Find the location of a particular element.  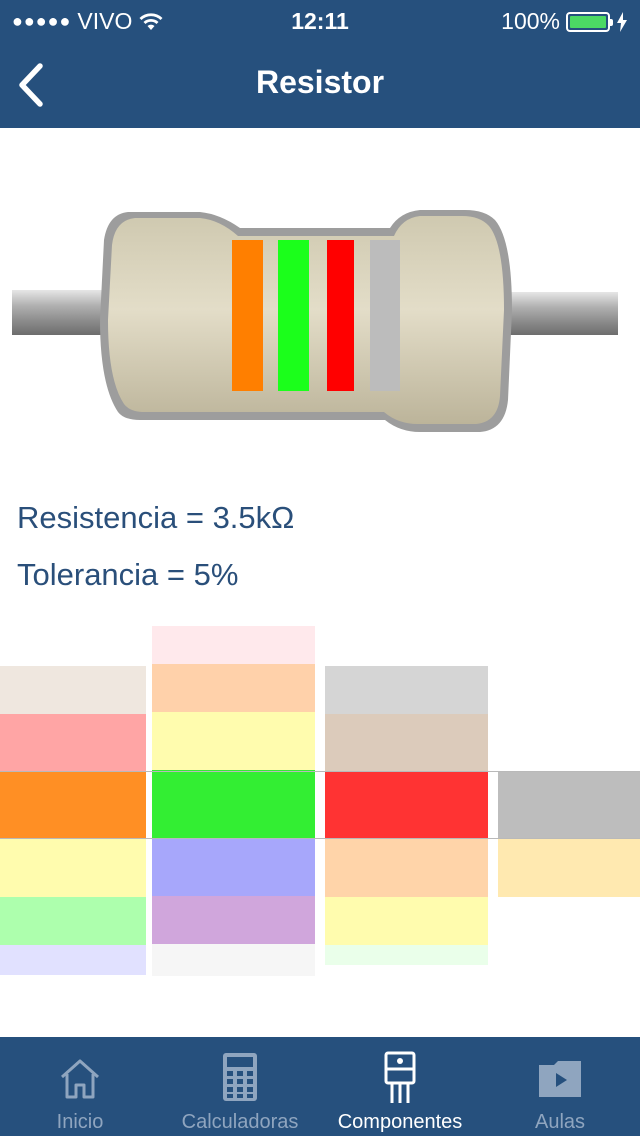

tab-label: Componentes is located at coordinates (400, 1122).